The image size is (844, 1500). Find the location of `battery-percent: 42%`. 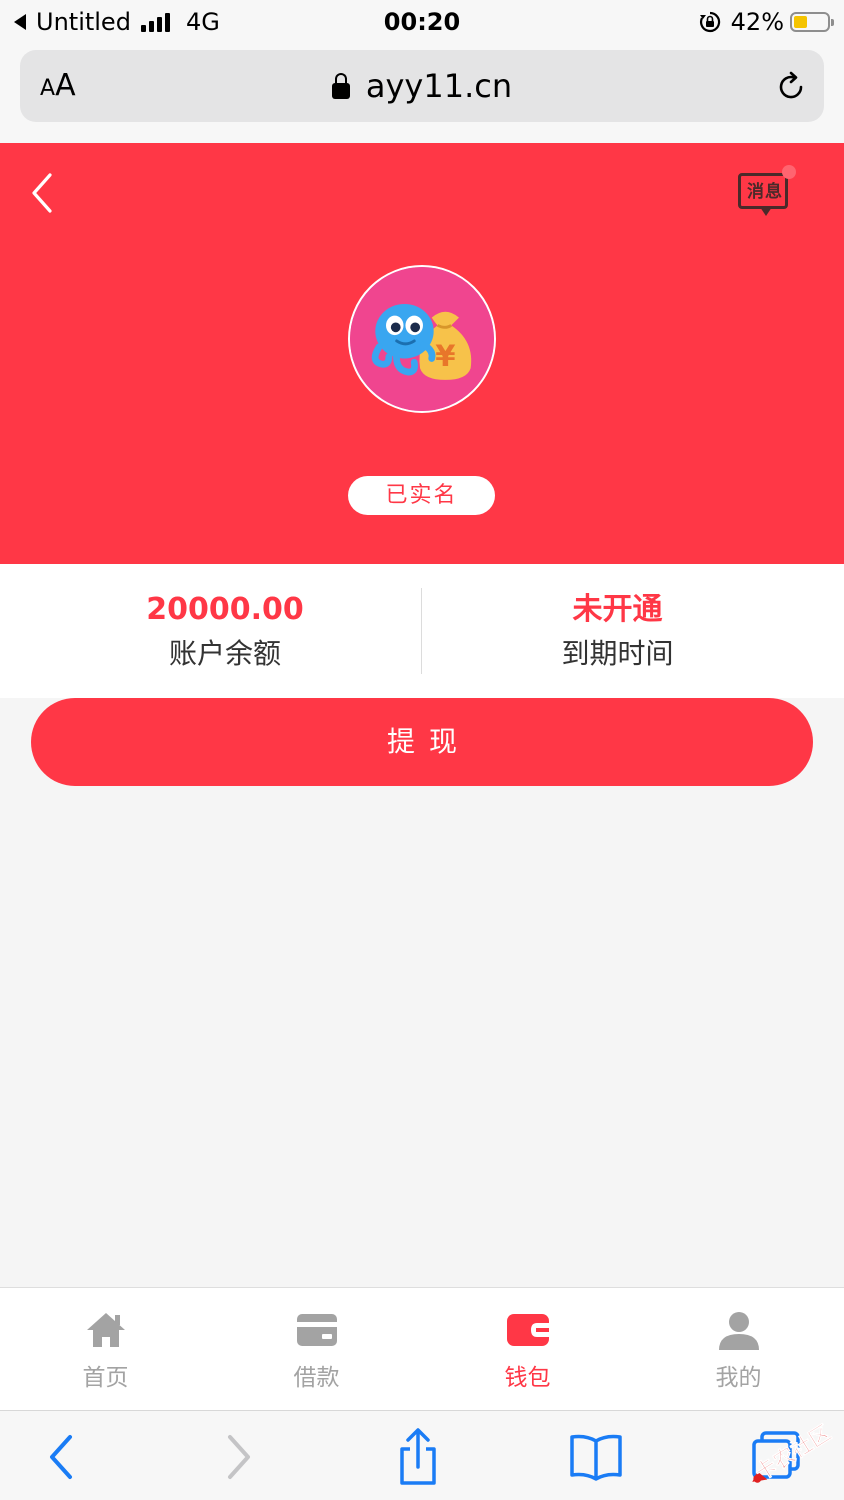

battery-percent: 42% is located at coordinates (757, 22).